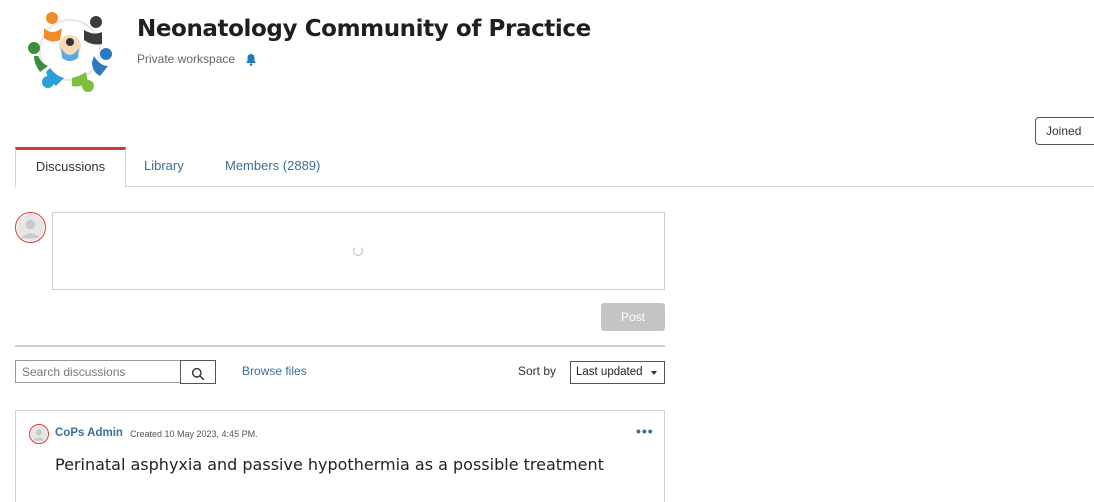 The width and height of the screenshot is (1094, 502). I want to click on author-link: CoPs Admin, so click(89, 433).